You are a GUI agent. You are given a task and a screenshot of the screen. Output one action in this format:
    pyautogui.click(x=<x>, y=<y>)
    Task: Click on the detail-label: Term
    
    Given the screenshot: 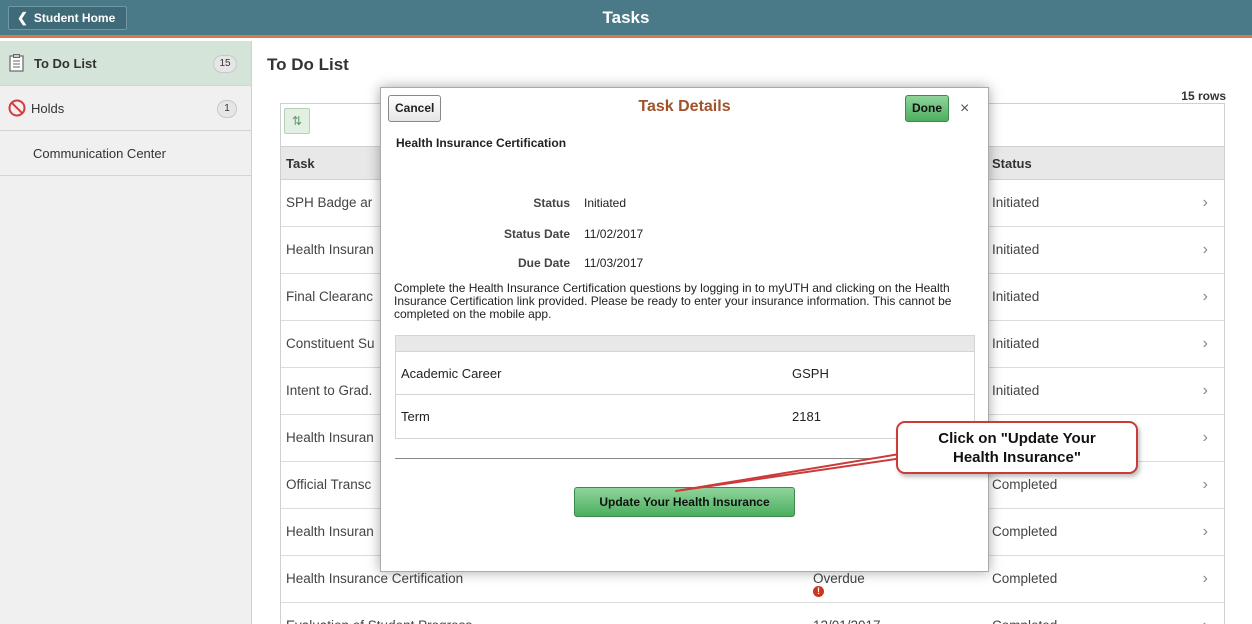 What is the action you would take?
    pyautogui.click(x=415, y=416)
    